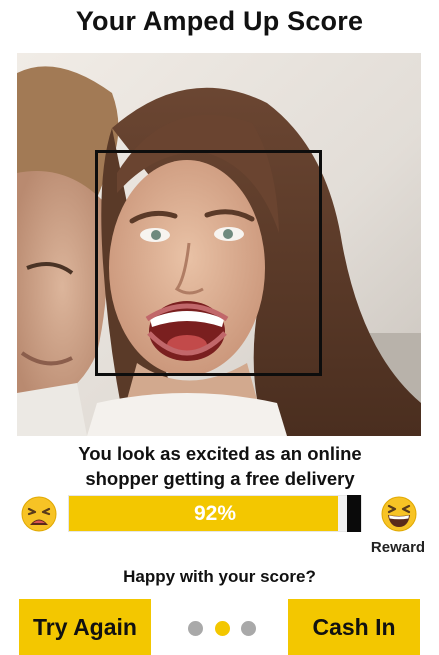 The height and width of the screenshot is (655, 439). I want to click on weary-face-icon, so click(39, 514).